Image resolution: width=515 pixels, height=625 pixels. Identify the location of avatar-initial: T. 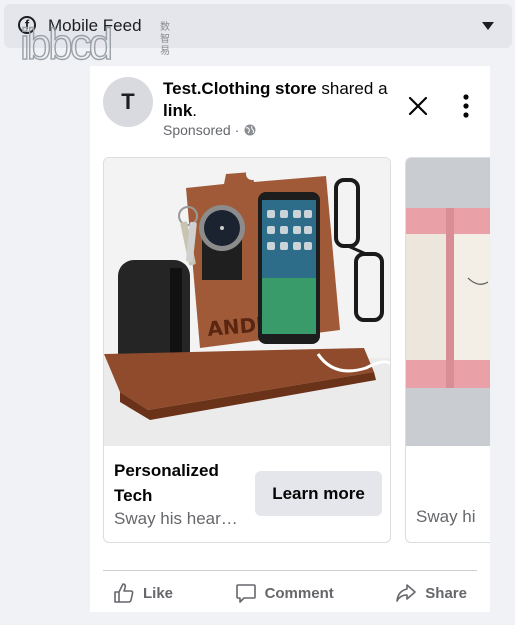
(128, 101).